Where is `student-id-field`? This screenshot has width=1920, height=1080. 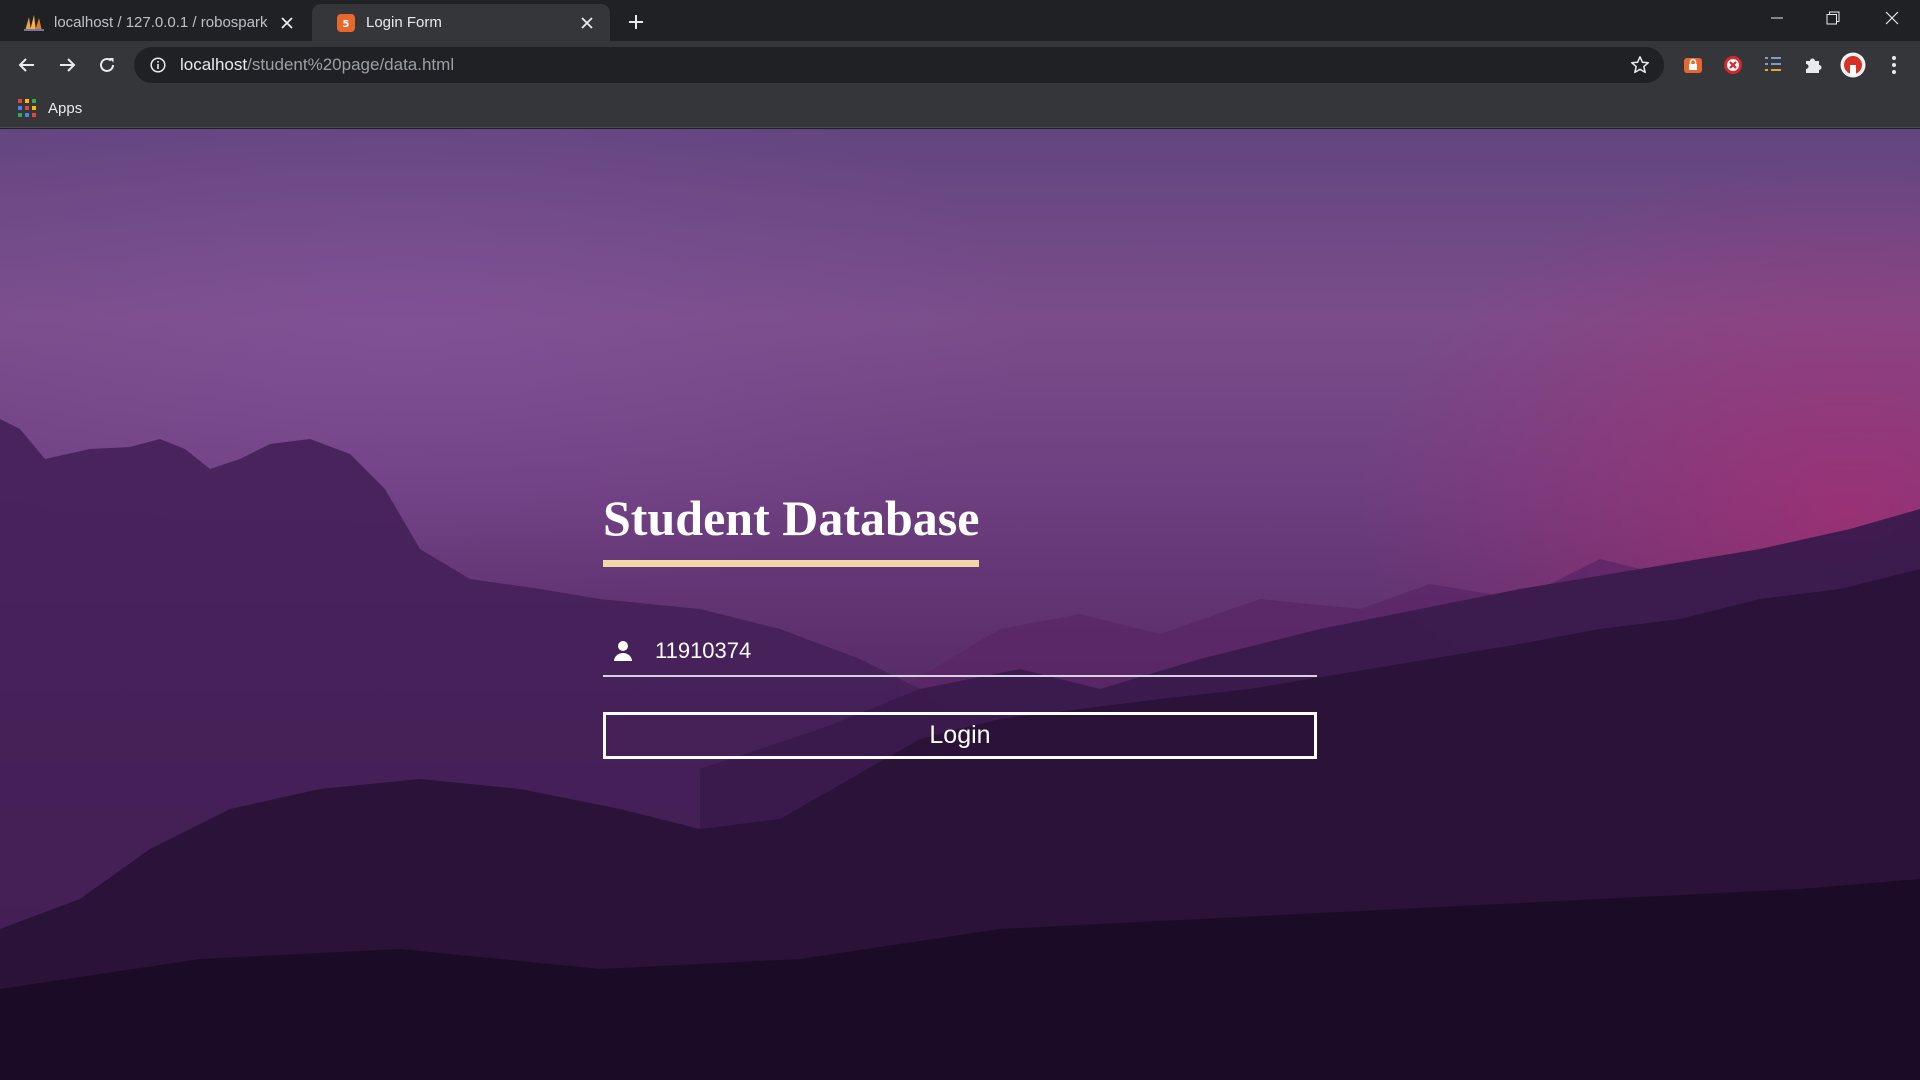
student-id-field is located at coordinates (960, 652).